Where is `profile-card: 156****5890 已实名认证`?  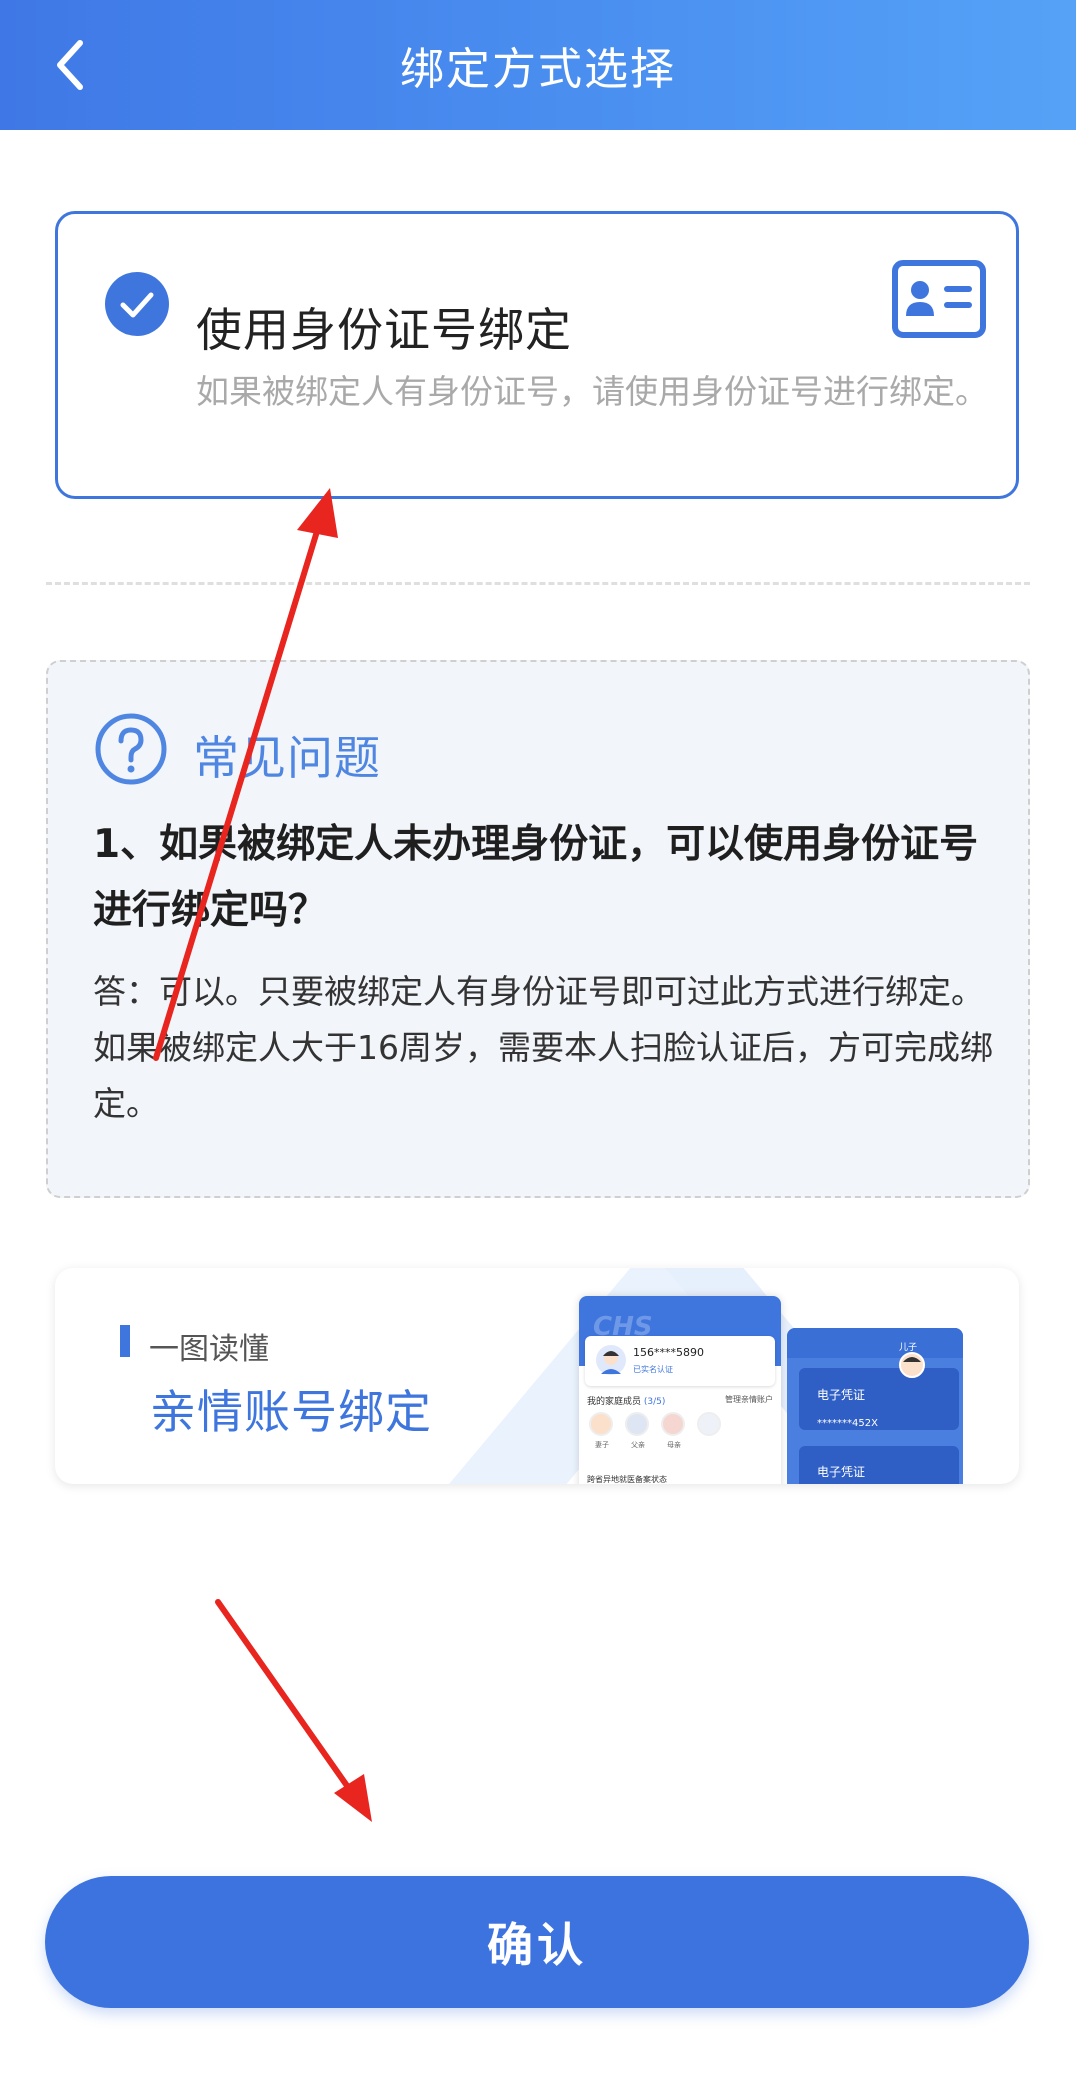
profile-card: 156****5890 已实名认证 is located at coordinates (680, 1361).